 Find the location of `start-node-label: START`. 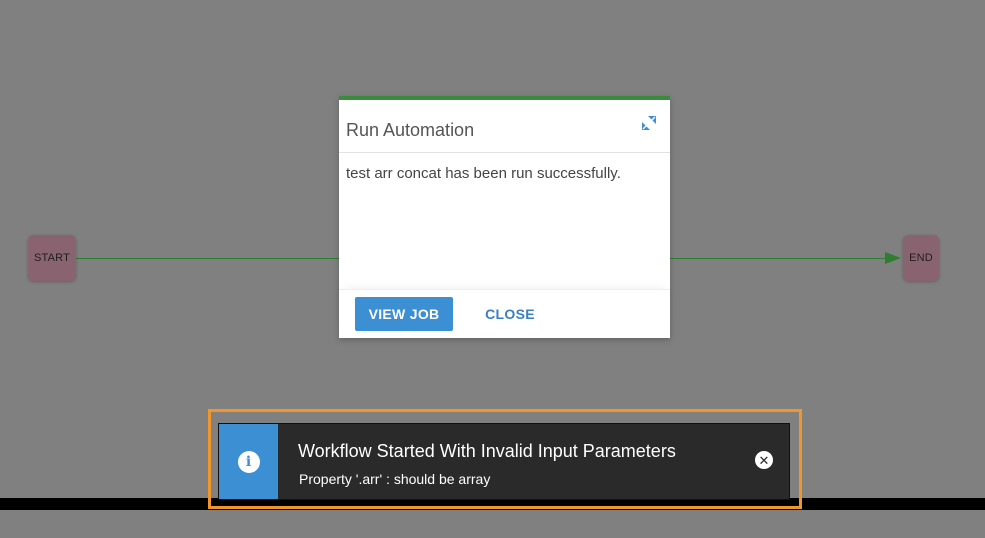

start-node-label: START is located at coordinates (52, 258).